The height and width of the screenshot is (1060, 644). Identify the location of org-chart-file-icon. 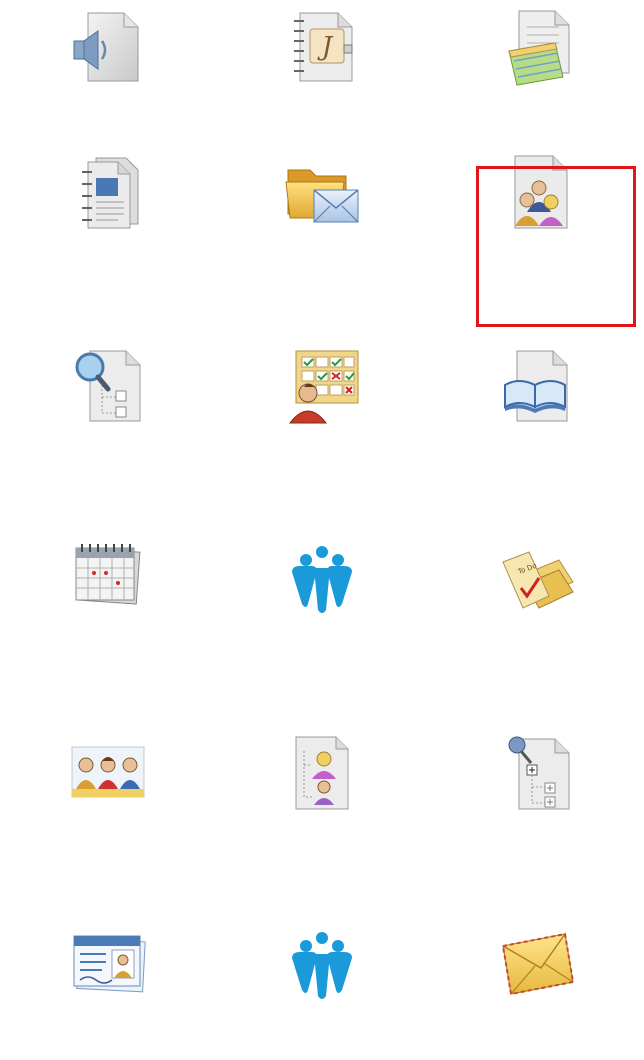
(322, 771).